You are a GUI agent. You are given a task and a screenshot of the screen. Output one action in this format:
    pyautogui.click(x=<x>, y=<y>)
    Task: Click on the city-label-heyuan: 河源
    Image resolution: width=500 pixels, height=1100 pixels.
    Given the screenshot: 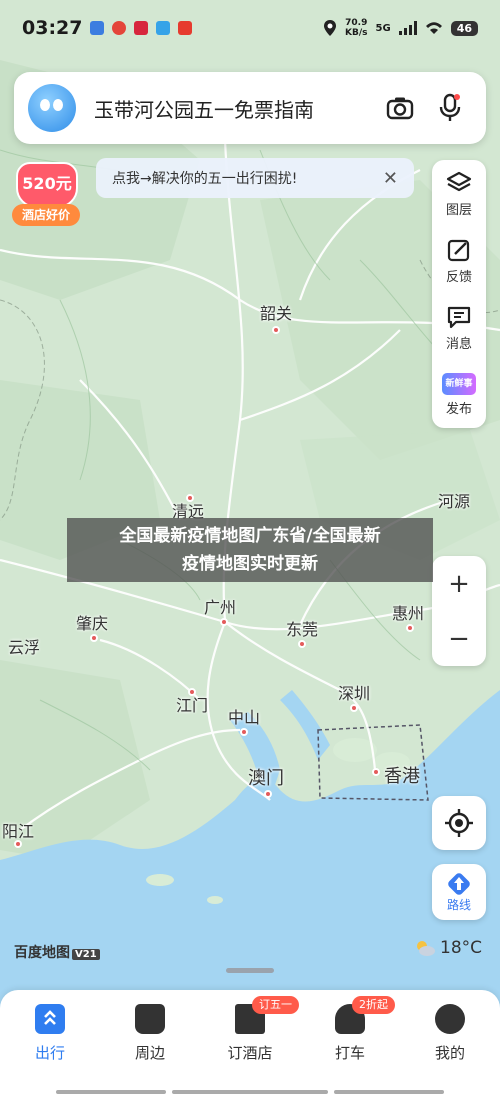 What is the action you would take?
    pyautogui.click(x=454, y=500)
    